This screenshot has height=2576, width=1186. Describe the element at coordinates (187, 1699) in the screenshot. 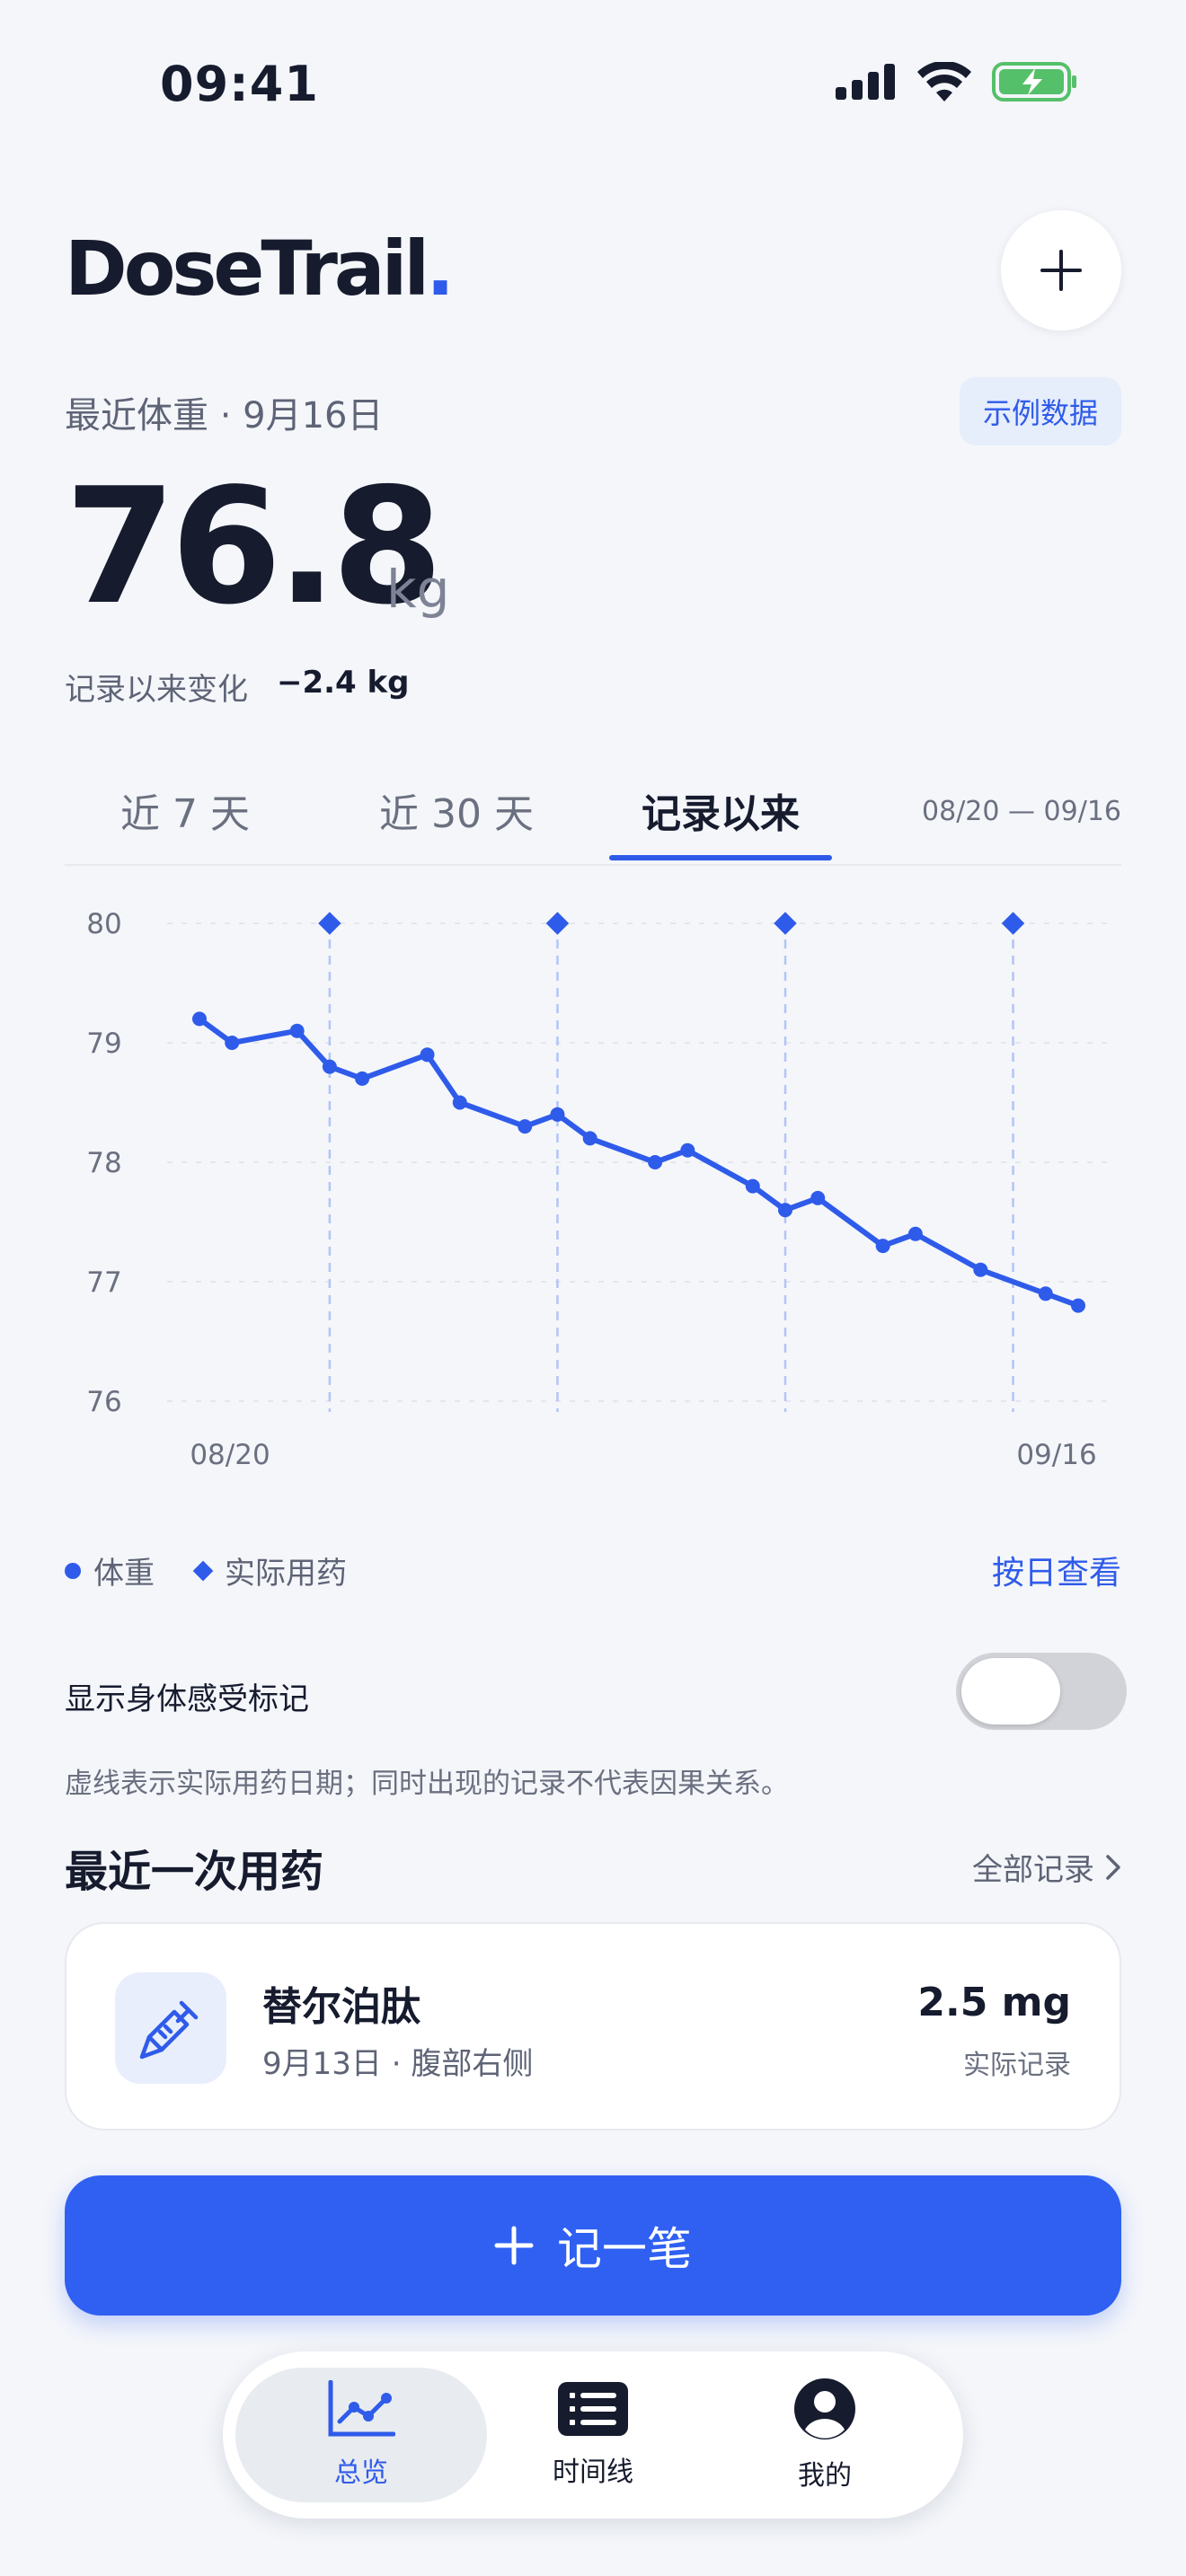

I see `body-feeling-toggle-label: 显示身体感受标记` at that location.